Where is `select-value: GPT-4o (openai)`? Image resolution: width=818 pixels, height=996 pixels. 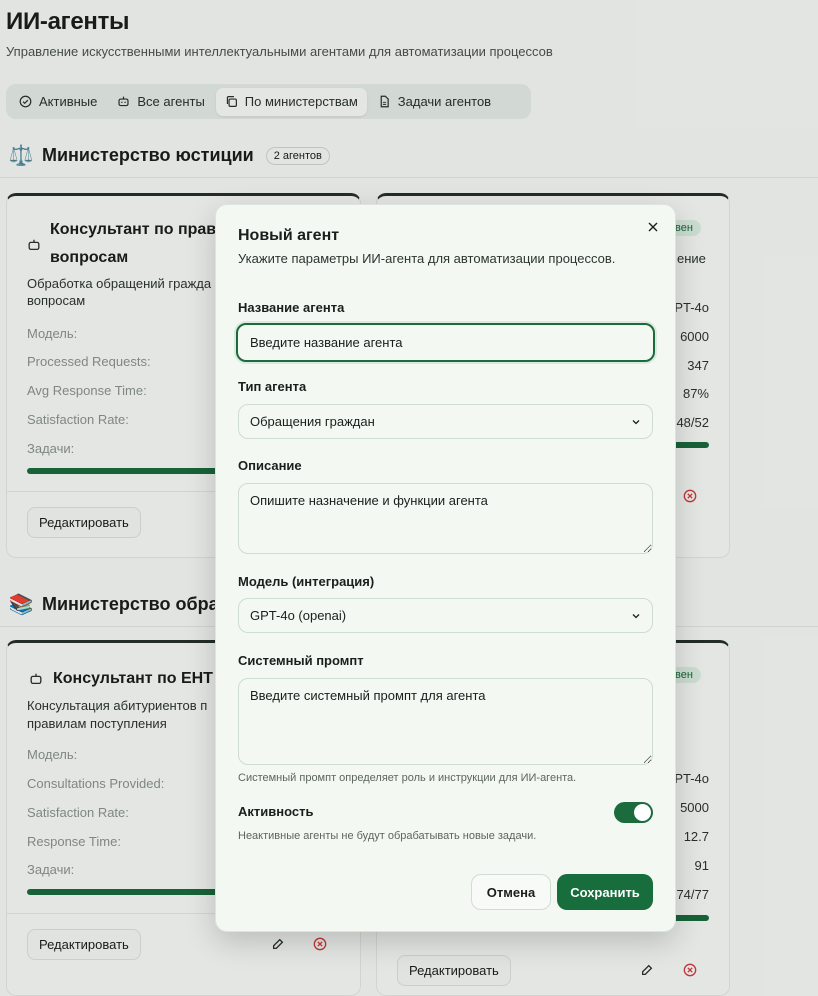 select-value: GPT-4o (openai) is located at coordinates (298, 615).